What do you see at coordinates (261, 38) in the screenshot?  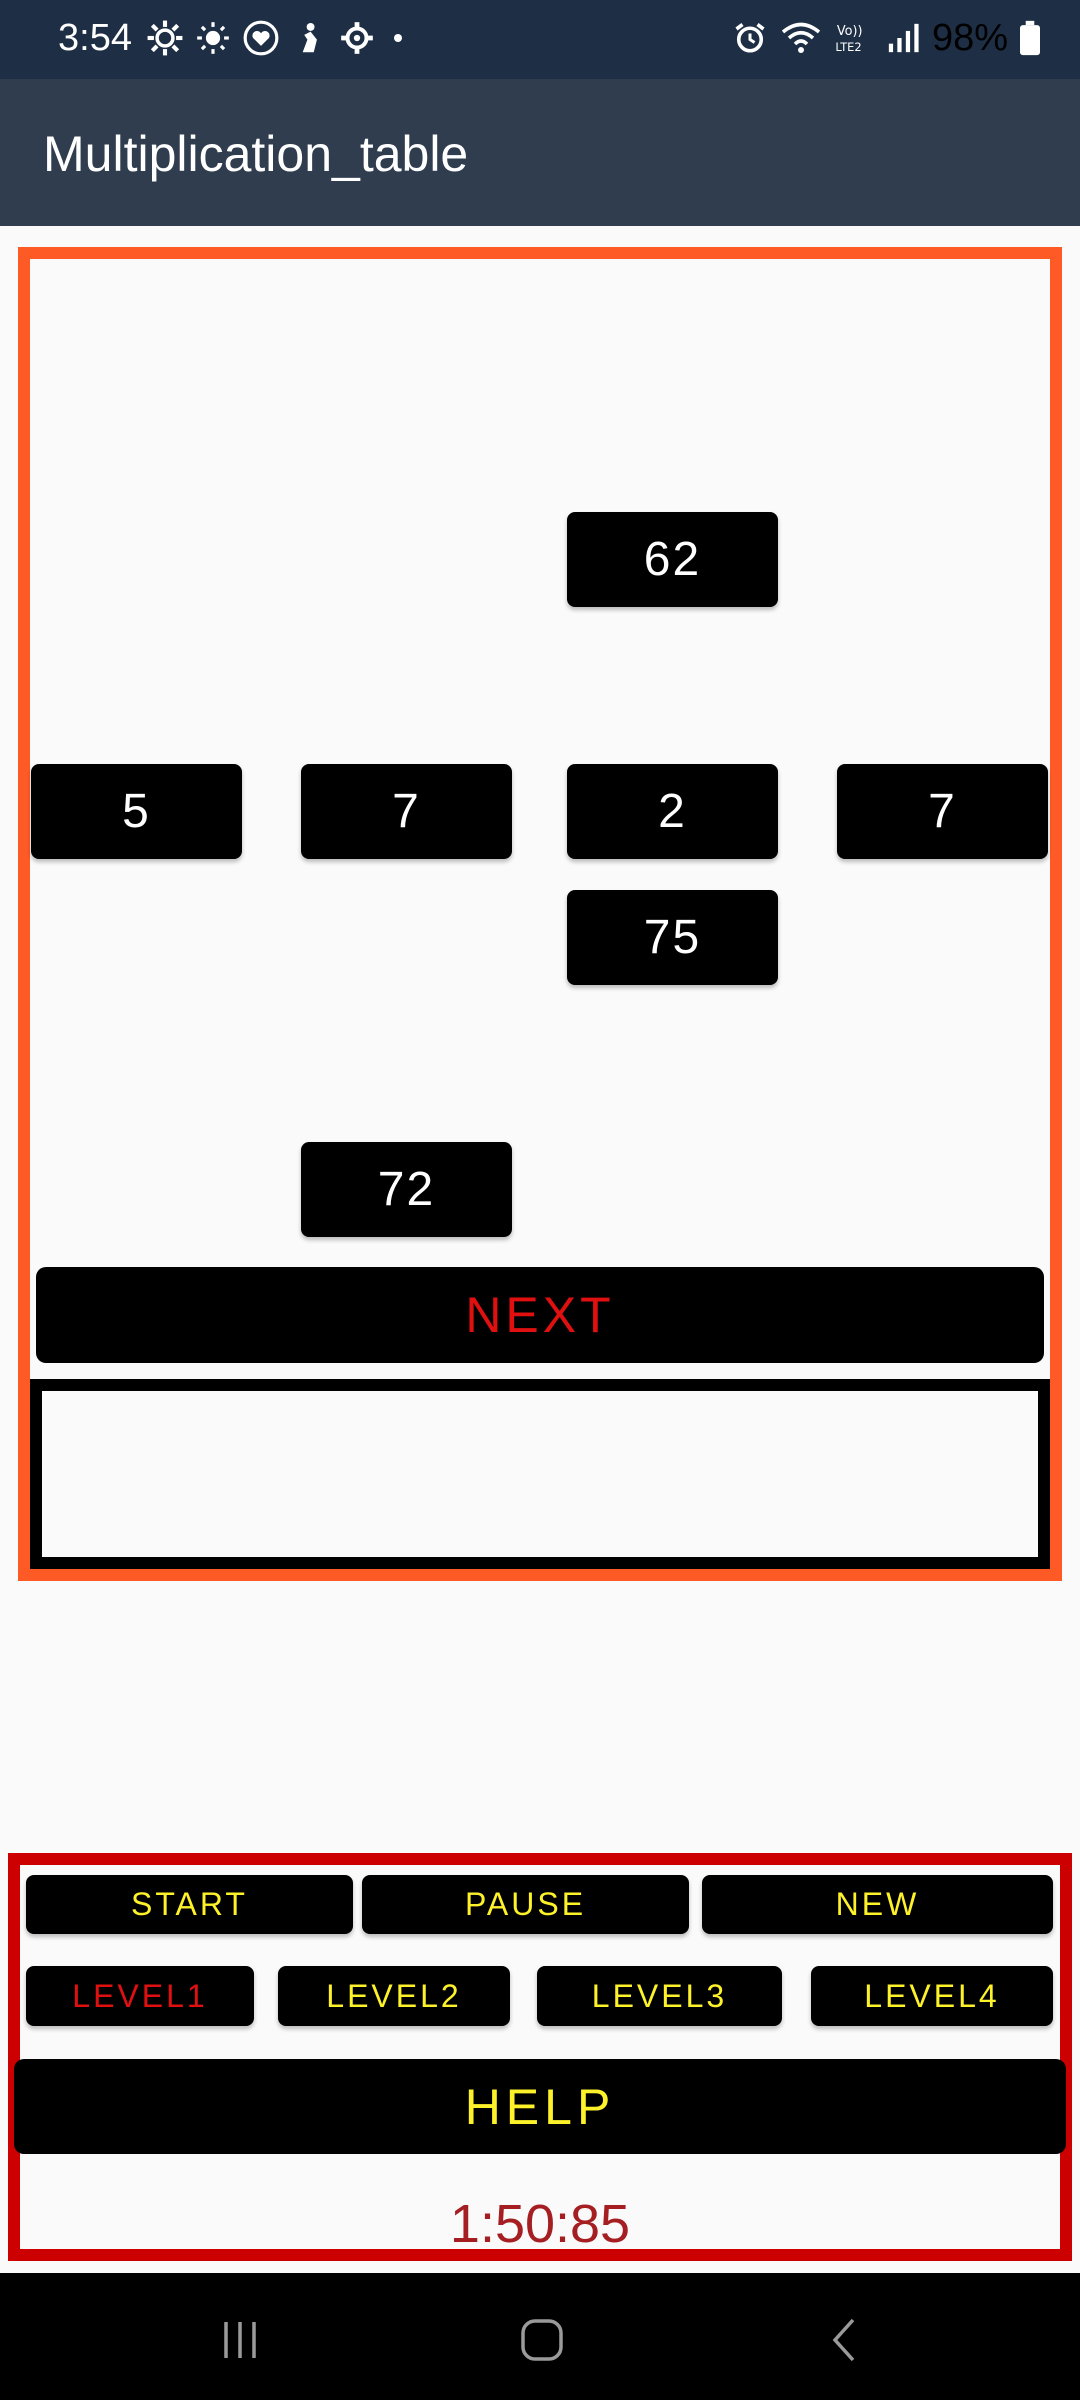 I see `health-heart-icon` at bounding box center [261, 38].